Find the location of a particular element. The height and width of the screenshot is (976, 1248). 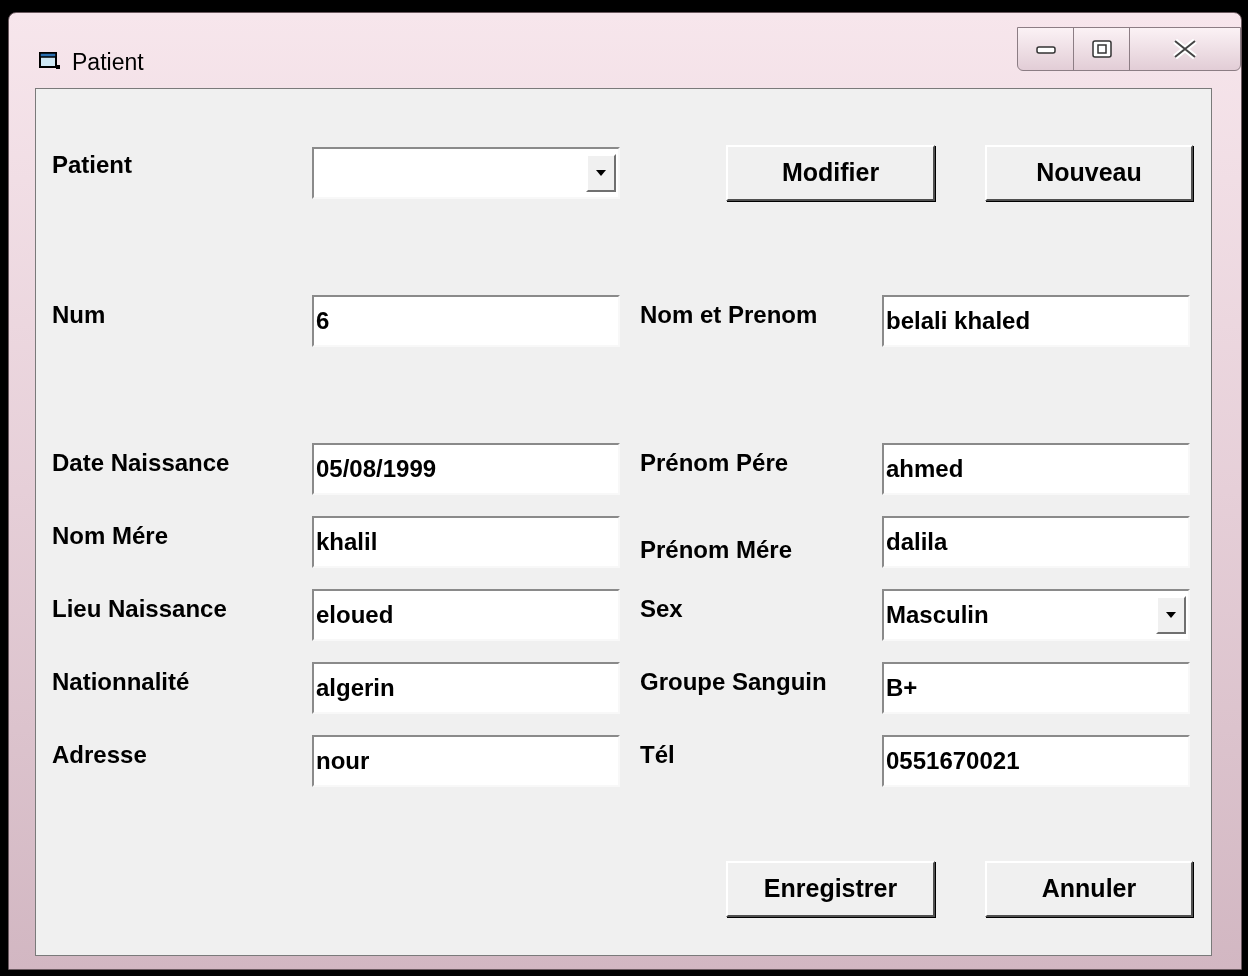

minimize-icon is located at coordinates (1045, 49).